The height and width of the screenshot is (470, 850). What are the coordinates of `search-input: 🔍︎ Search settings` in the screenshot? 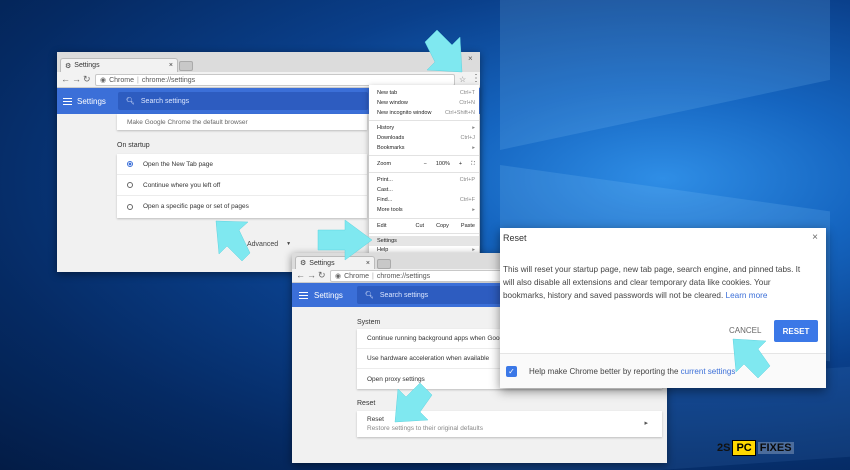 It's located at (243, 101).